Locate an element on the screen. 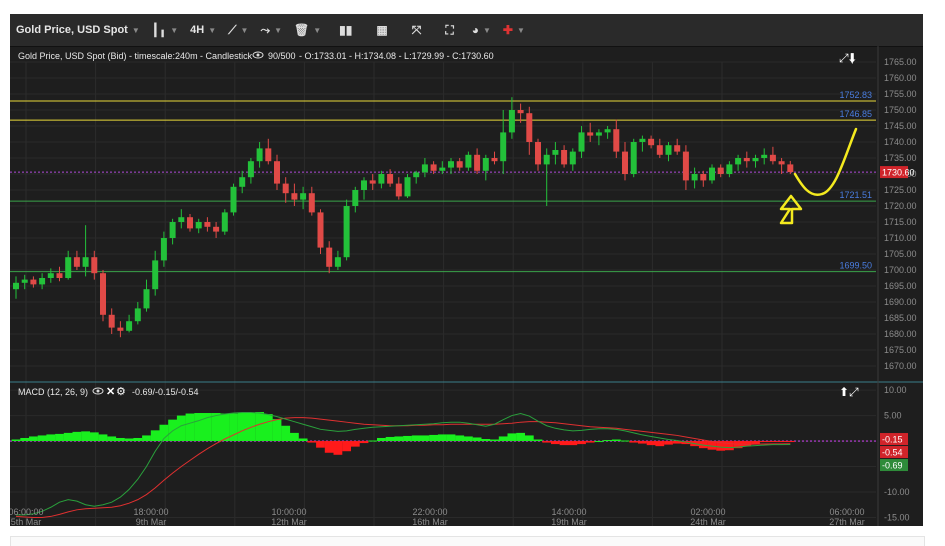 Image resolution: width=945 pixels, height=546 pixels. palette-button: ◕ ▼ is located at coordinates (481, 30).